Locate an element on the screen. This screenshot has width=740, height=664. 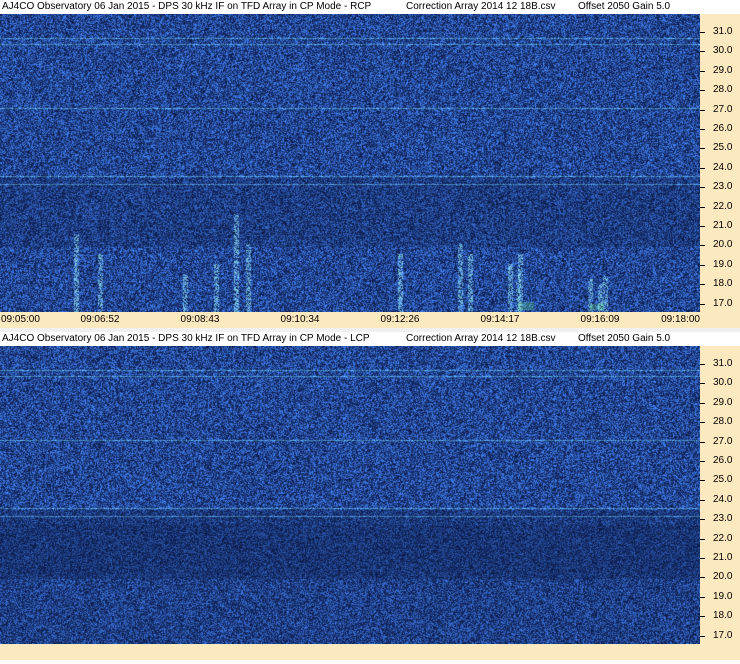
time-tick-label: 09:06:52 is located at coordinates (100, 319).